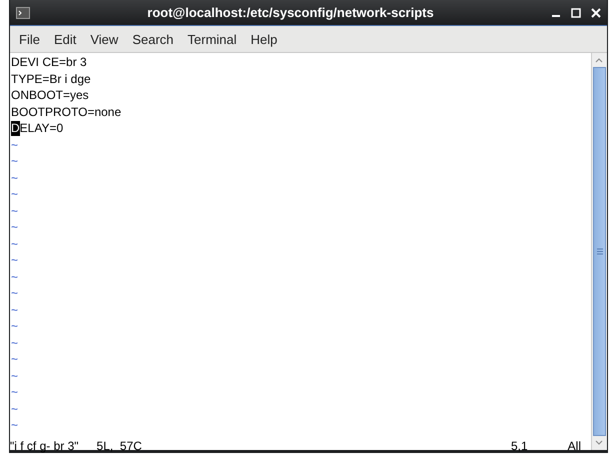  What do you see at coordinates (49, 95) in the screenshot?
I see `text-line: ONBOOT=yes` at bounding box center [49, 95].